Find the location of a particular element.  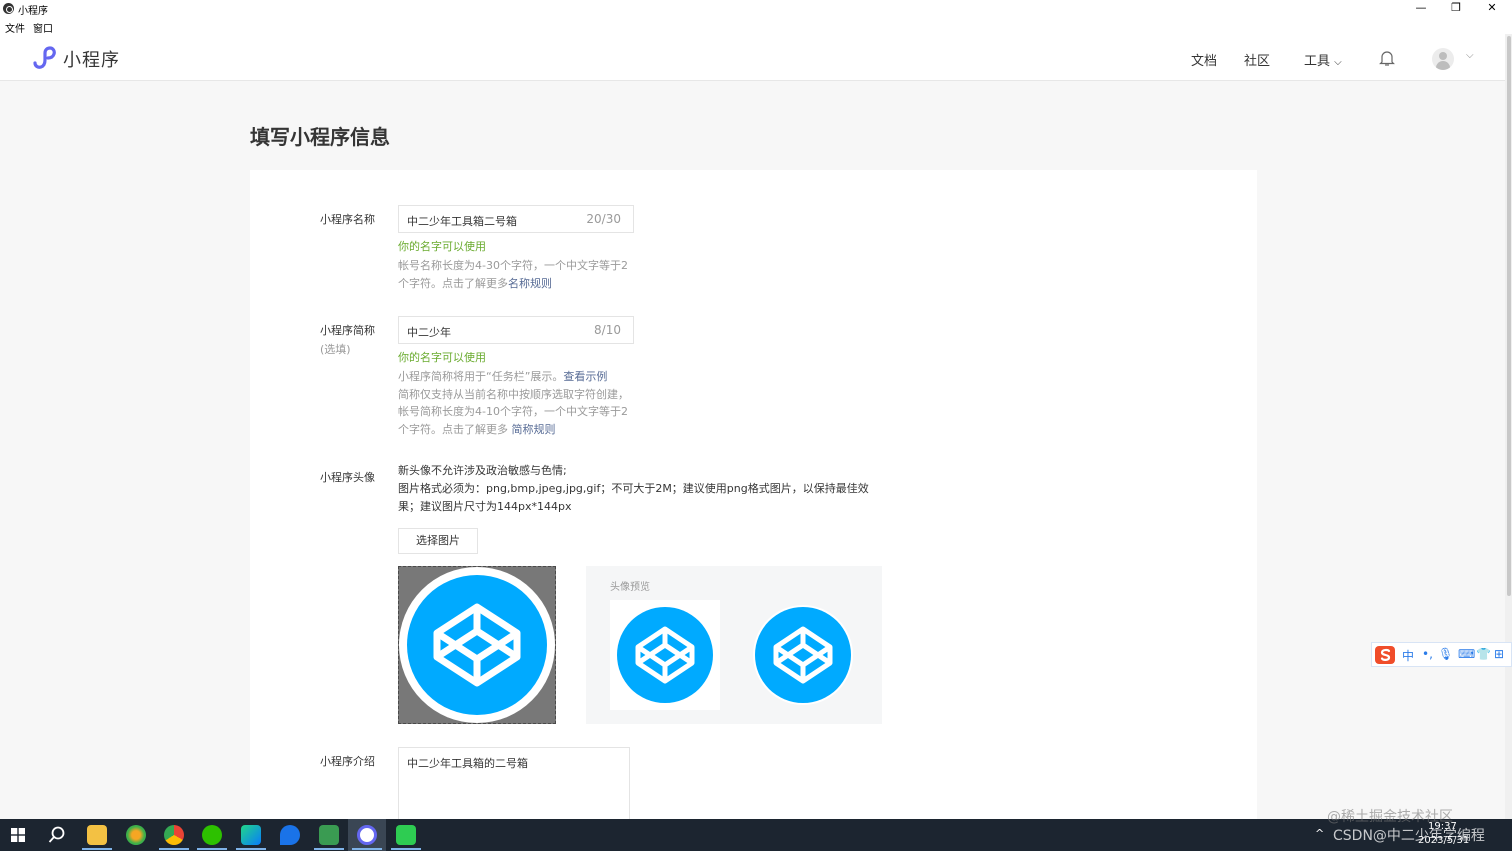

short-name-input-value: 中二少年 is located at coordinates (429, 332).